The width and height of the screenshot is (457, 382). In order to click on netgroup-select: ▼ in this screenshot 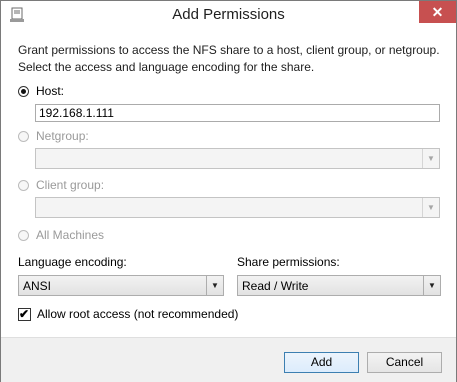, I will do `click(237, 158)`.